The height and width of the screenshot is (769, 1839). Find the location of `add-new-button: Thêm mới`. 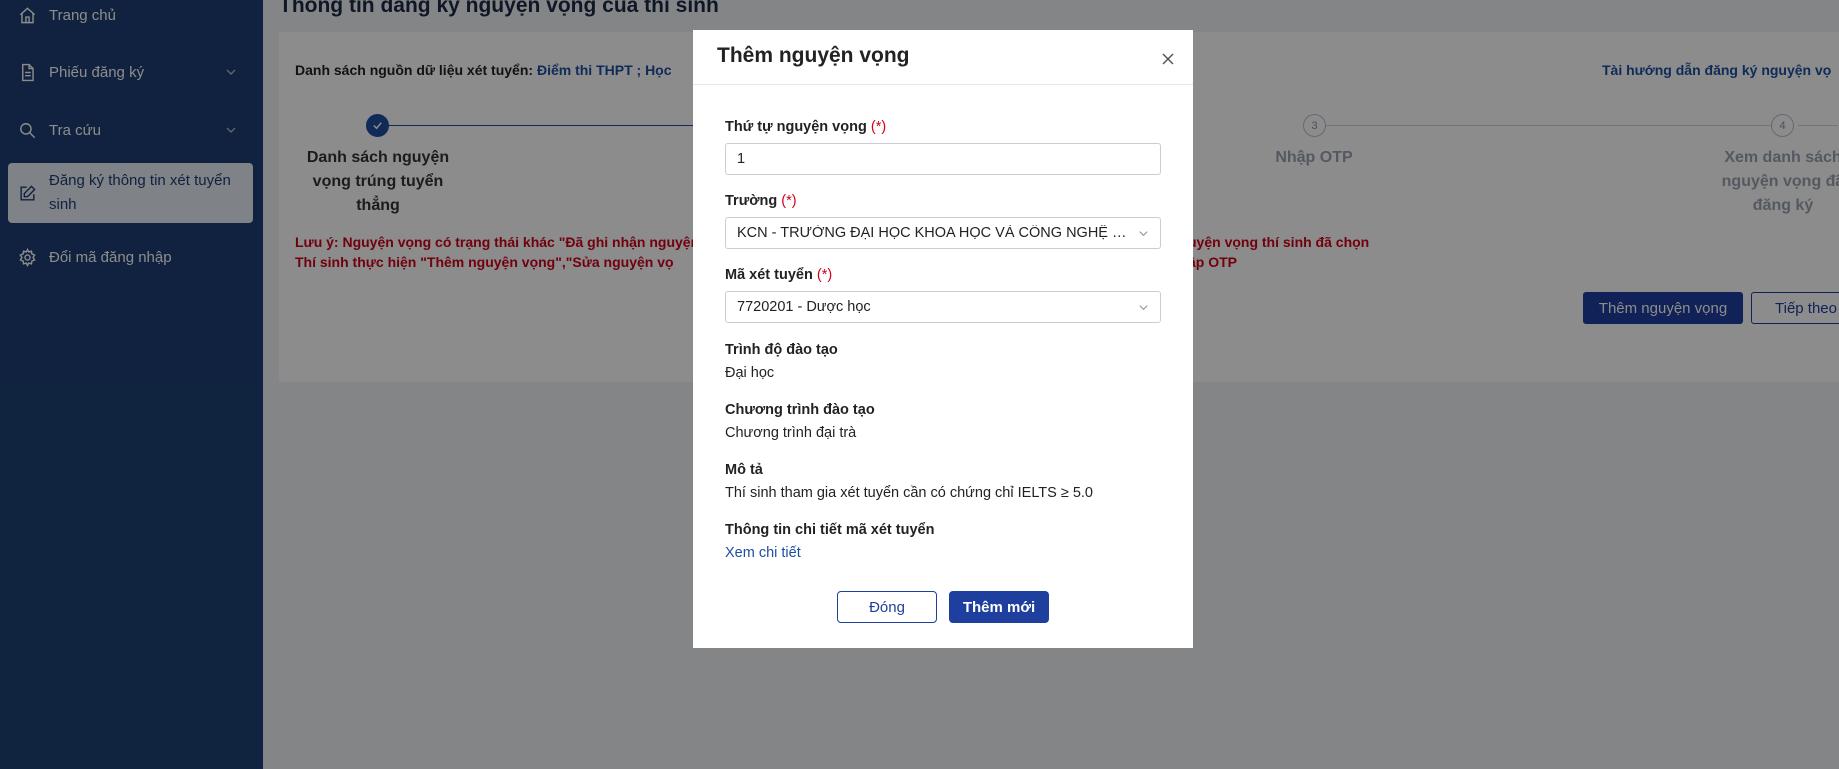

add-new-button: Thêm mới is located at coordinates (999, 607).